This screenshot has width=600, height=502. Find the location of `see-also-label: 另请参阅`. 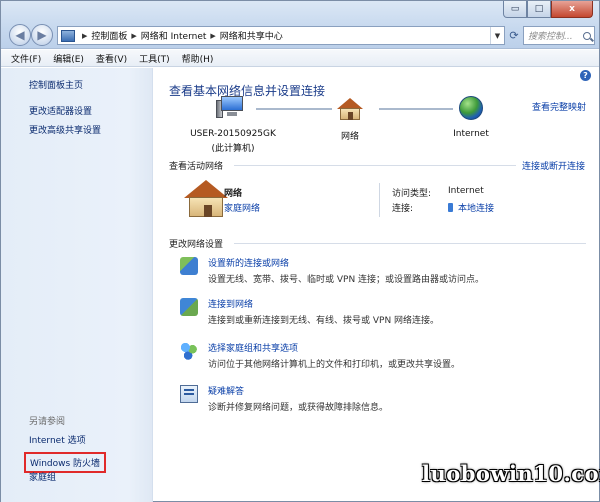

see-also-label: 另请参阅 is located at coordinates (47, 422).